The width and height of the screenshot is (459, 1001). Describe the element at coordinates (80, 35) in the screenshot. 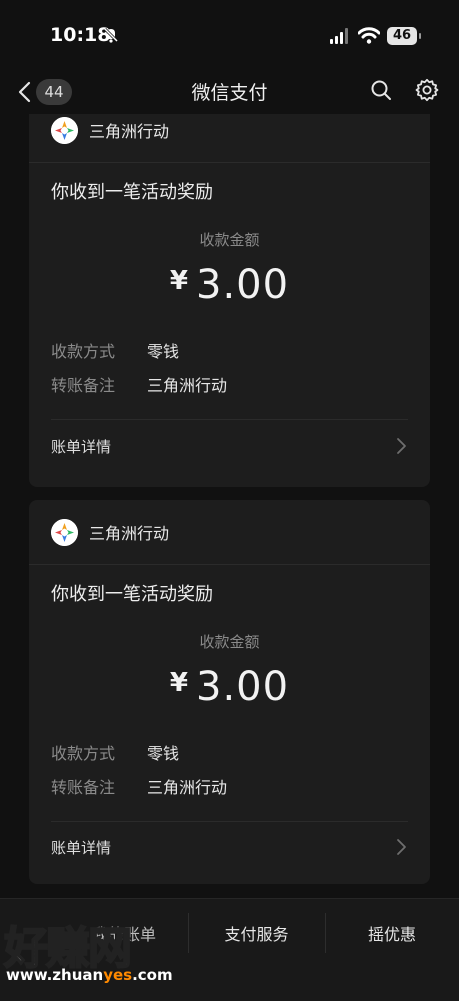

I see `status-time: 10:18` at that location.